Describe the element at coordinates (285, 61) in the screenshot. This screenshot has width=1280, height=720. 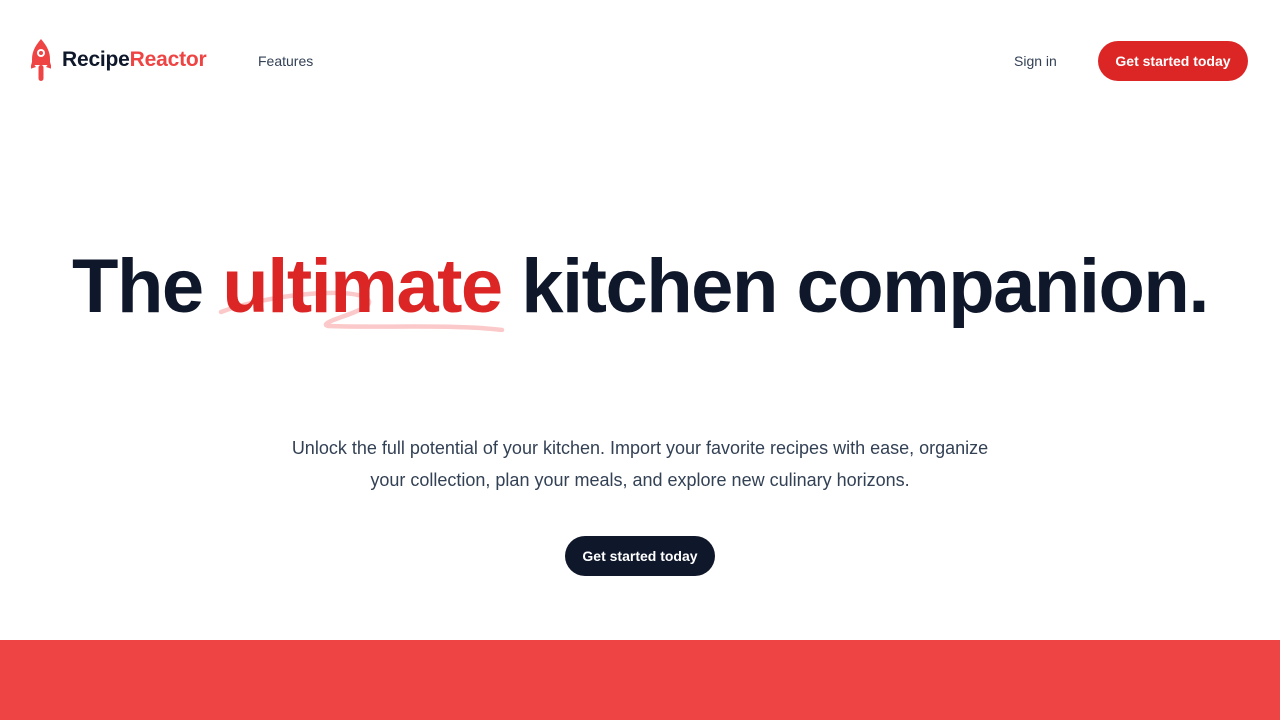
I see `nav-link-features: Features` at that location.